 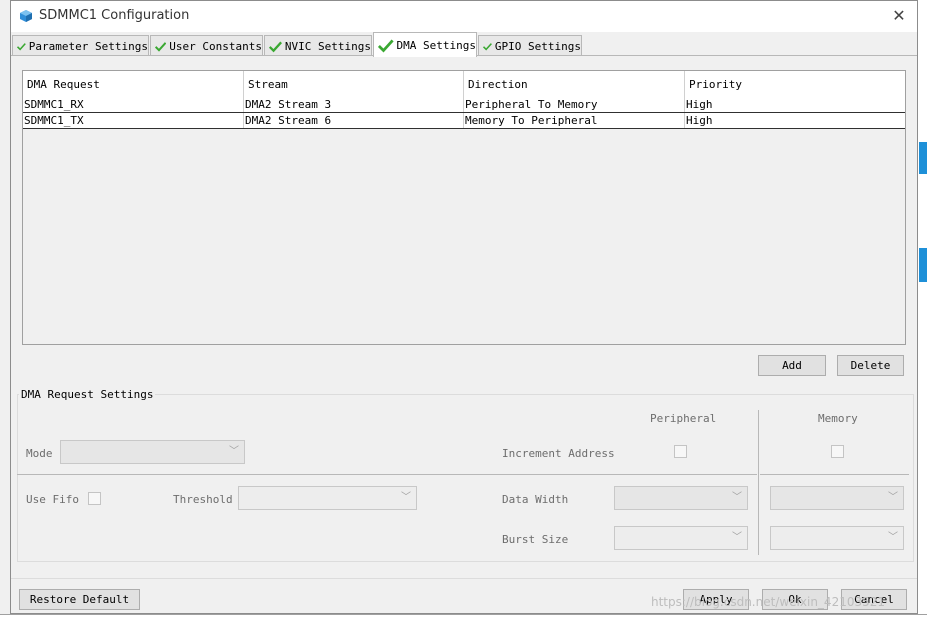 I want to click on column-separator, so click(x=758, y=482).